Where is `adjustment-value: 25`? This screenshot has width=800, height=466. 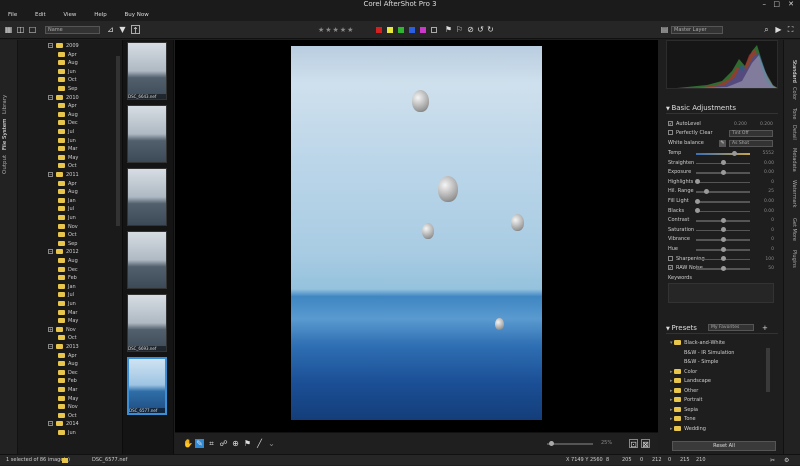
adjustment-value: 25 is located at coordinates (771, 191).